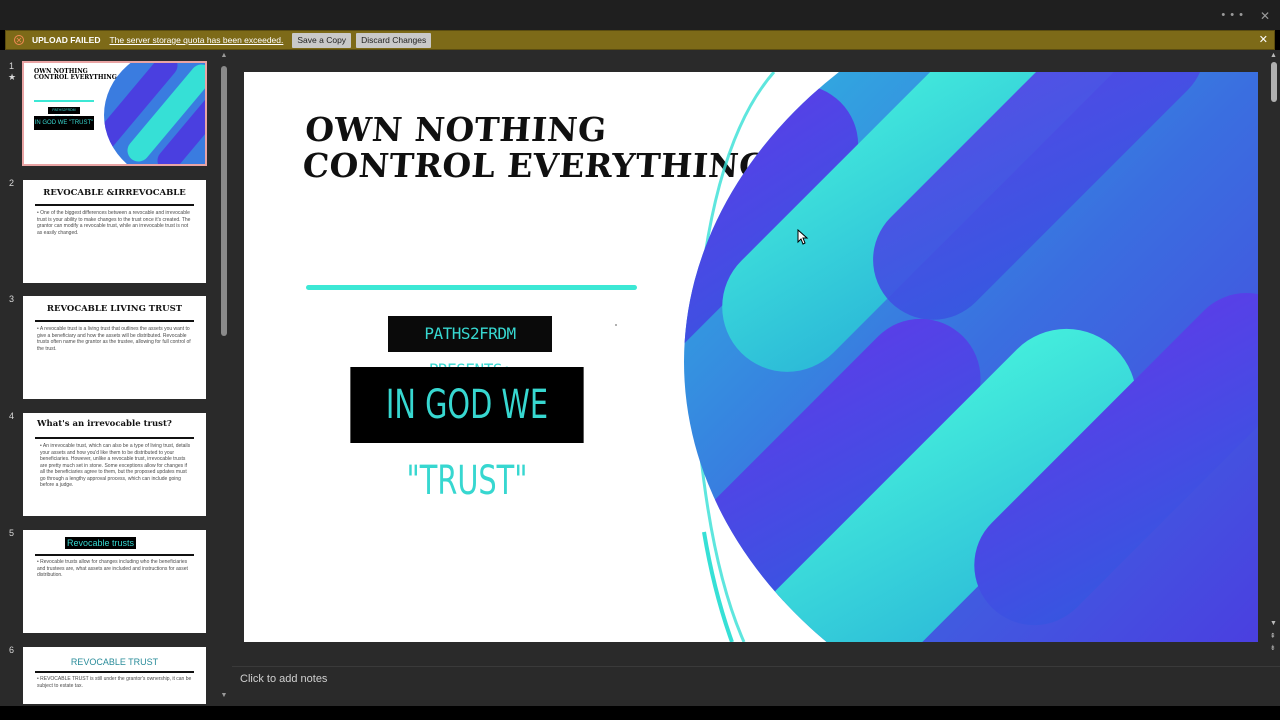 The width and height of the screenshot is (1280, 720). What do you see at coordinates (1274, 357) in the screenshot?
I see `editor-scrollbar: ▲ ▼ ⇞ ⇟` at bounding box center [1274, 357].